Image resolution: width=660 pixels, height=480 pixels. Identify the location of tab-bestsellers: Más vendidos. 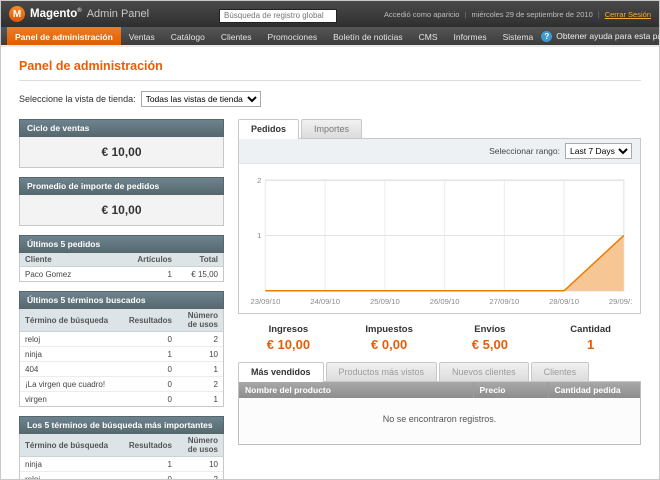
(281, 372).